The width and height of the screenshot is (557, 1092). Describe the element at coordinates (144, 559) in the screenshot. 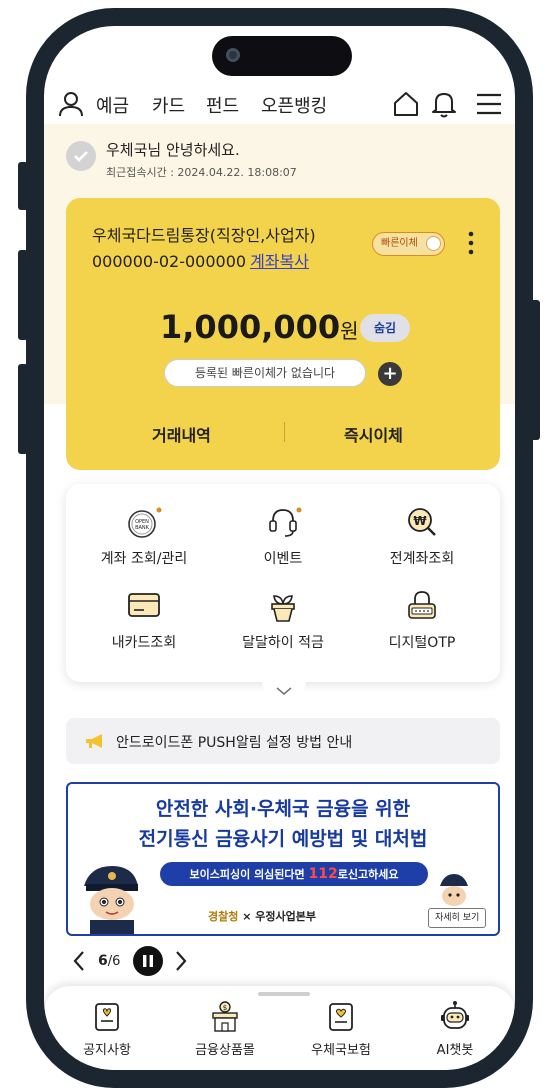

I see `menu-label: 계좌 조회/관리` at that location.